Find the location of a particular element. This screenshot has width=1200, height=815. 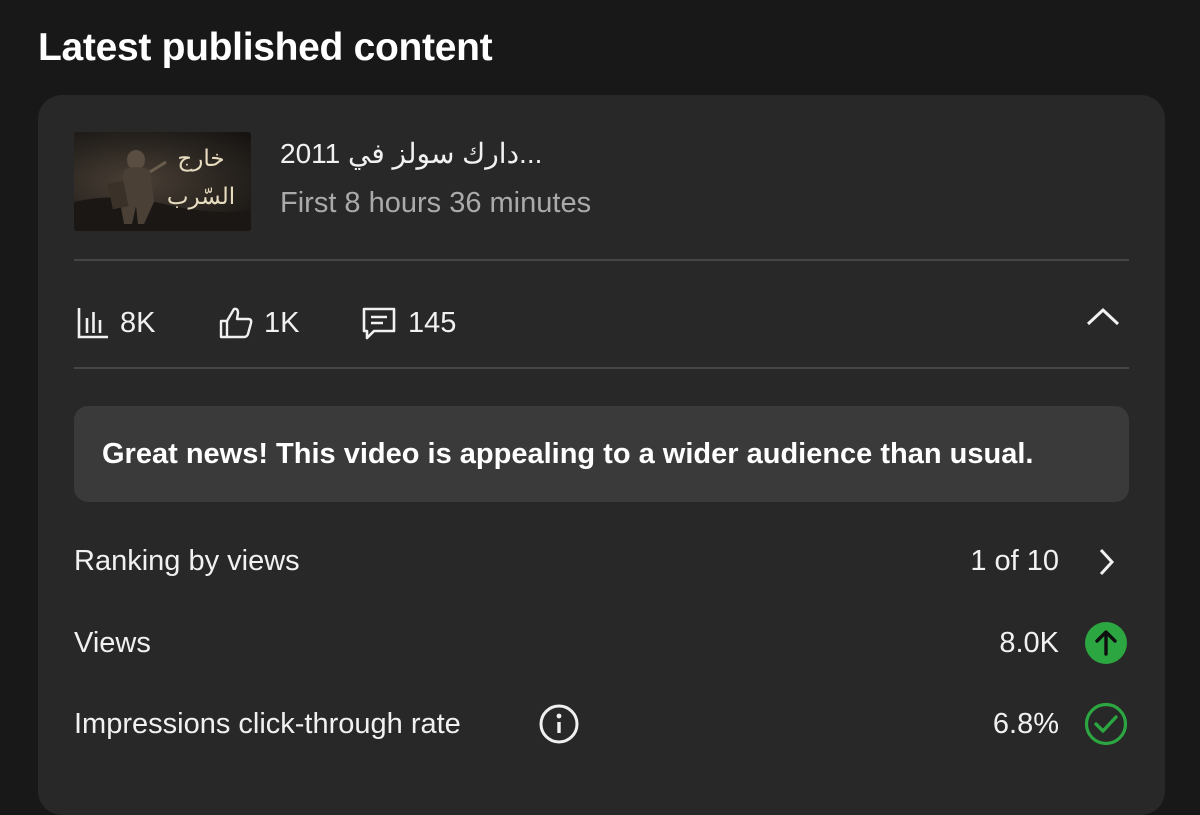

arrow-up-circle-icon is located at coordinates (1106, 643).